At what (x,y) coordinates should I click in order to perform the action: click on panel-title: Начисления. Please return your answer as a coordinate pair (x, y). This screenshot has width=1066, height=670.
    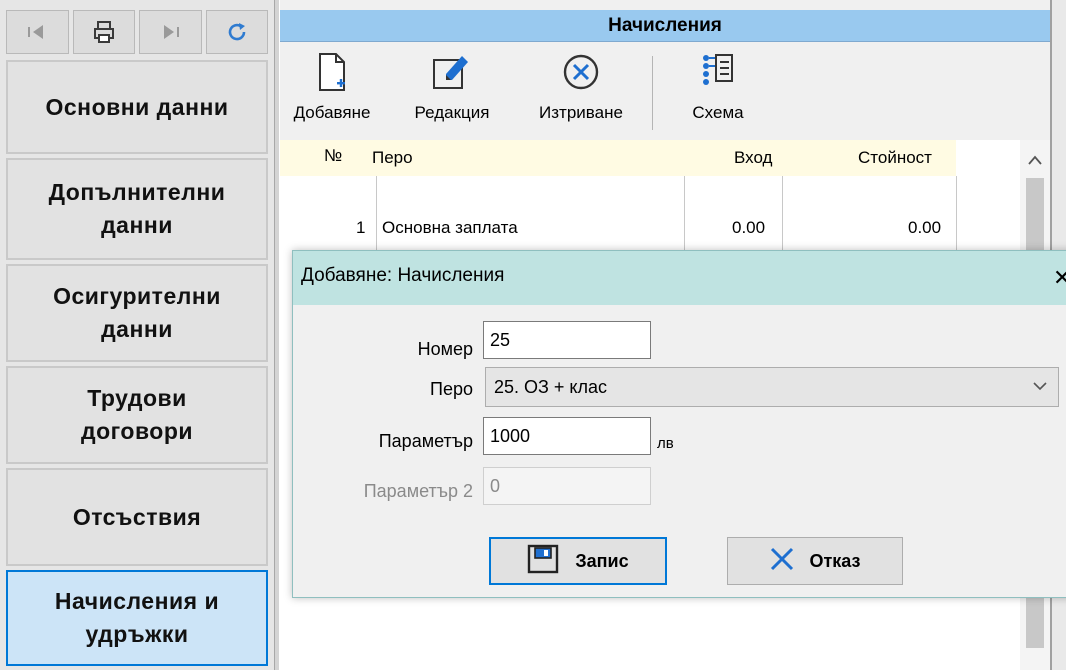
    Looking at the image, I should click on (665, 26).